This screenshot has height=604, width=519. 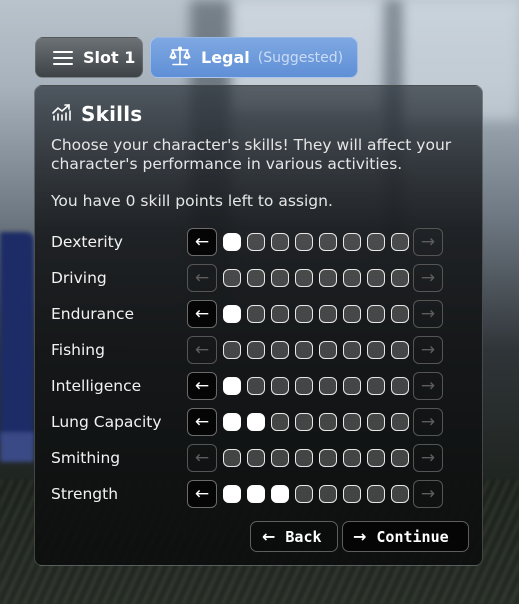 What do you see at coordinates (62, 114) in the screenshot?
I see `chart-icon` at bounding box center [62, 114].